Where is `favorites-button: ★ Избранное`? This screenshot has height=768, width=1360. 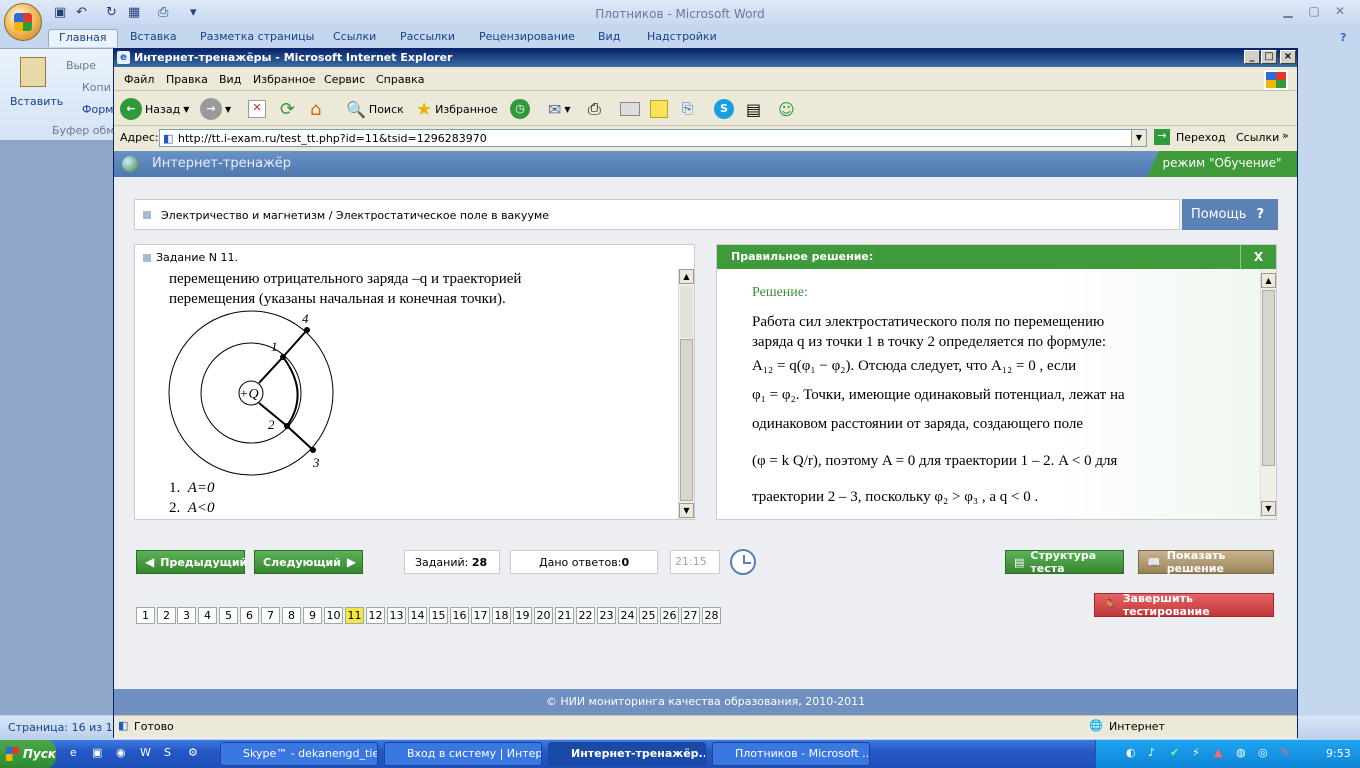 favorites-button: ★ Избранное is located at coordinates (457, 109).